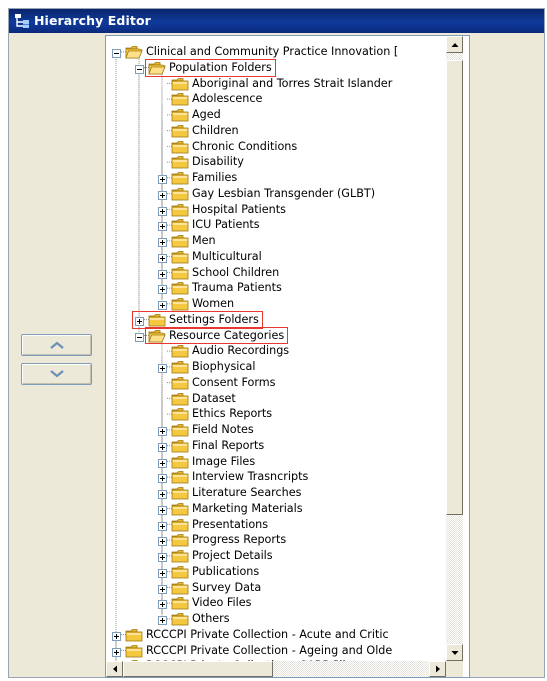 Image resolution: width=547 pixels, height=681 pixels. Describe the element at coordinates (276, 131) in the screenshot. I see `tree-node: Children` at that location.